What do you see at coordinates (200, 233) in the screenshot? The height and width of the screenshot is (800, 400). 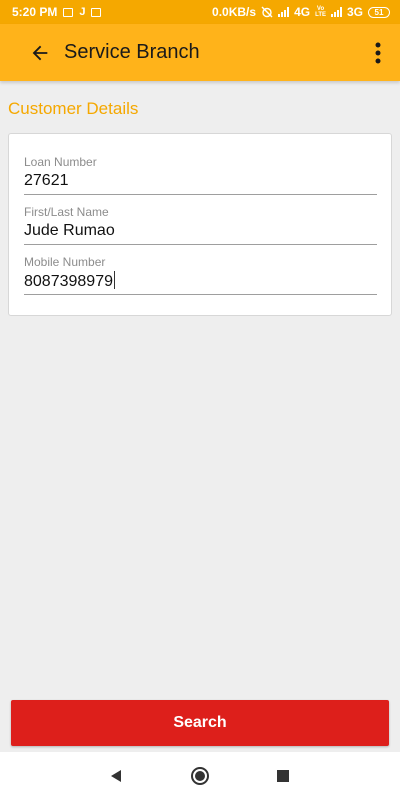 I see `name-input: Jude Rumao` at bounding box center [200, 233].